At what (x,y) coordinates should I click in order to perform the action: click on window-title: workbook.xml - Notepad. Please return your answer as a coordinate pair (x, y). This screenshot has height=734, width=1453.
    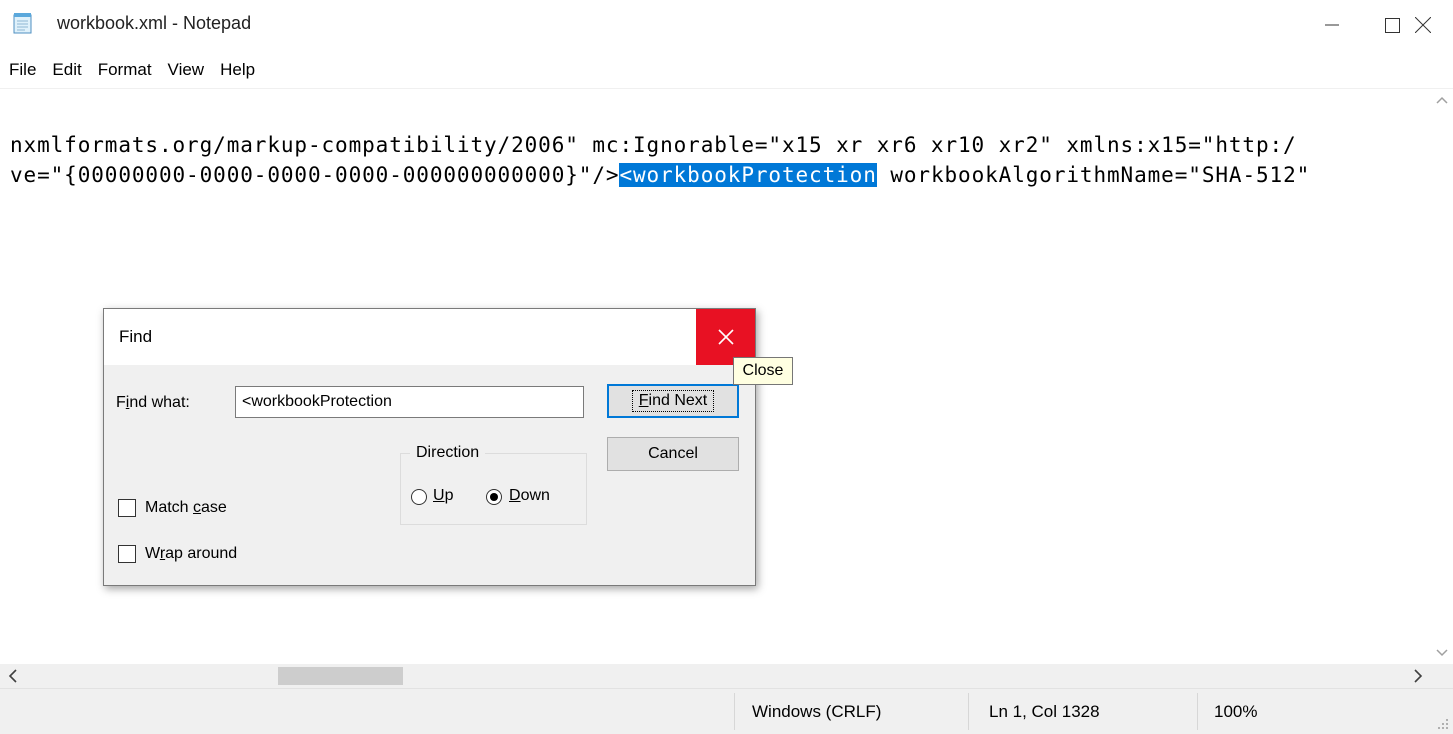
    Looking at the image, I should click on (154, 23).